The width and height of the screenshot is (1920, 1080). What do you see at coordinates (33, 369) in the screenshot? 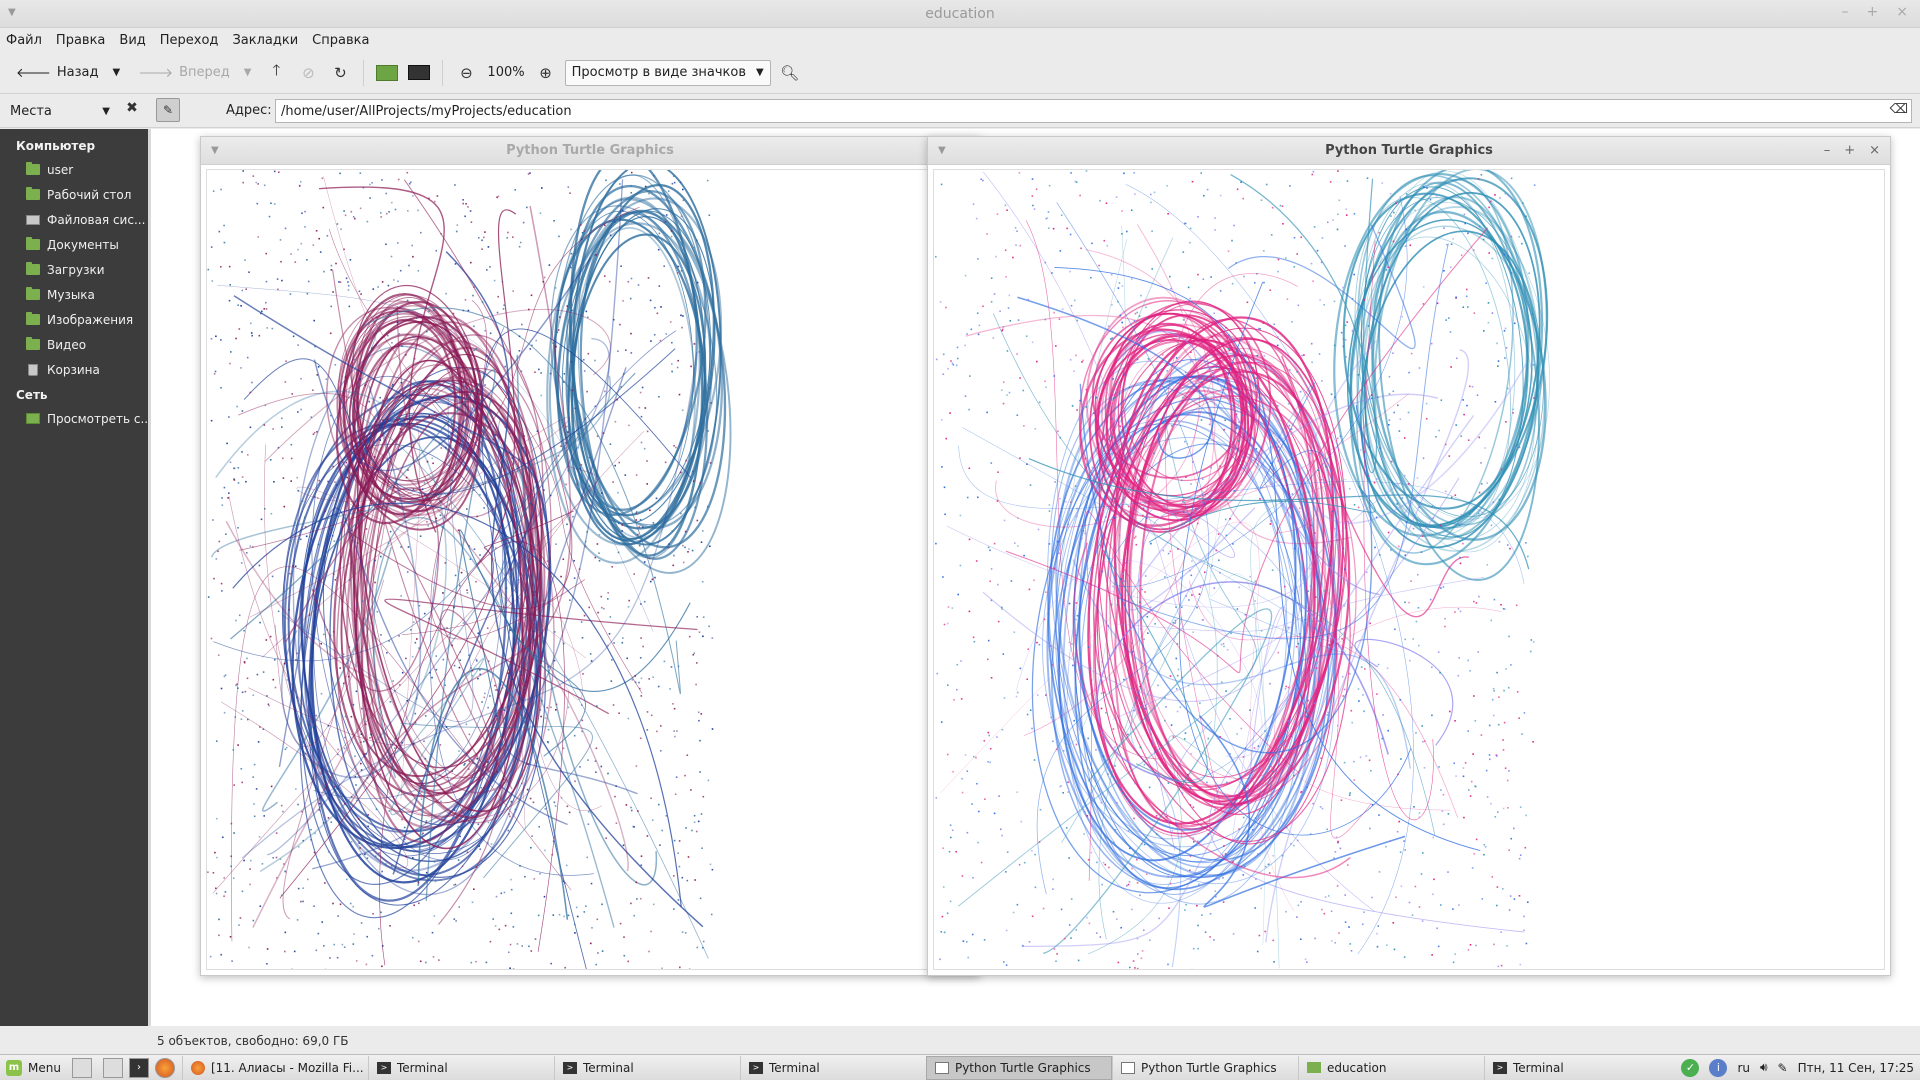
I see `trash-icon` at bounding box center [33, 369].